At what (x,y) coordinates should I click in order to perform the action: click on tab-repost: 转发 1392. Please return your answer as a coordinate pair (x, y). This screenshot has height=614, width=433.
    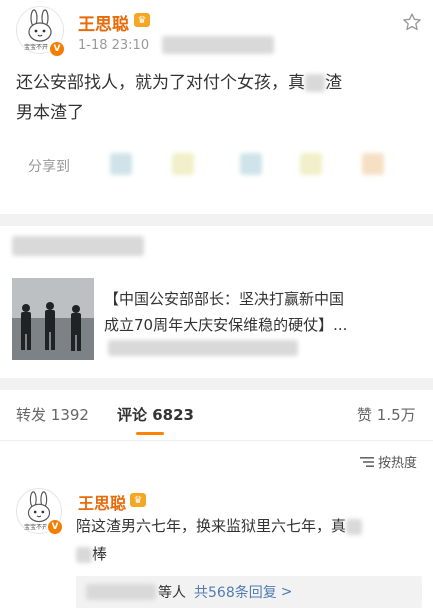
    Looking at the image, I should click on (52, 414).